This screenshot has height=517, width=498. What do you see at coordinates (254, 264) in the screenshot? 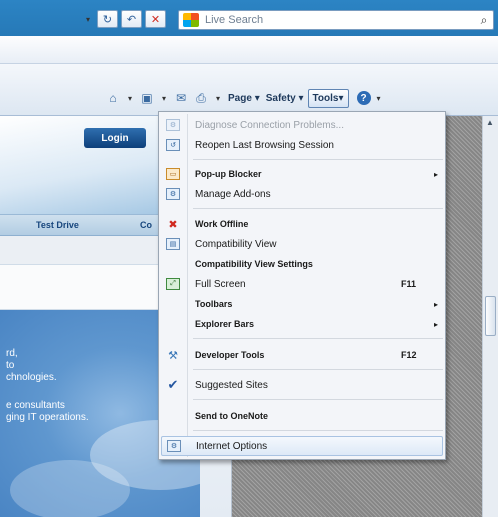
I see `menu-item-label: Compatibility View Settings` at bounding box center [254, 264].